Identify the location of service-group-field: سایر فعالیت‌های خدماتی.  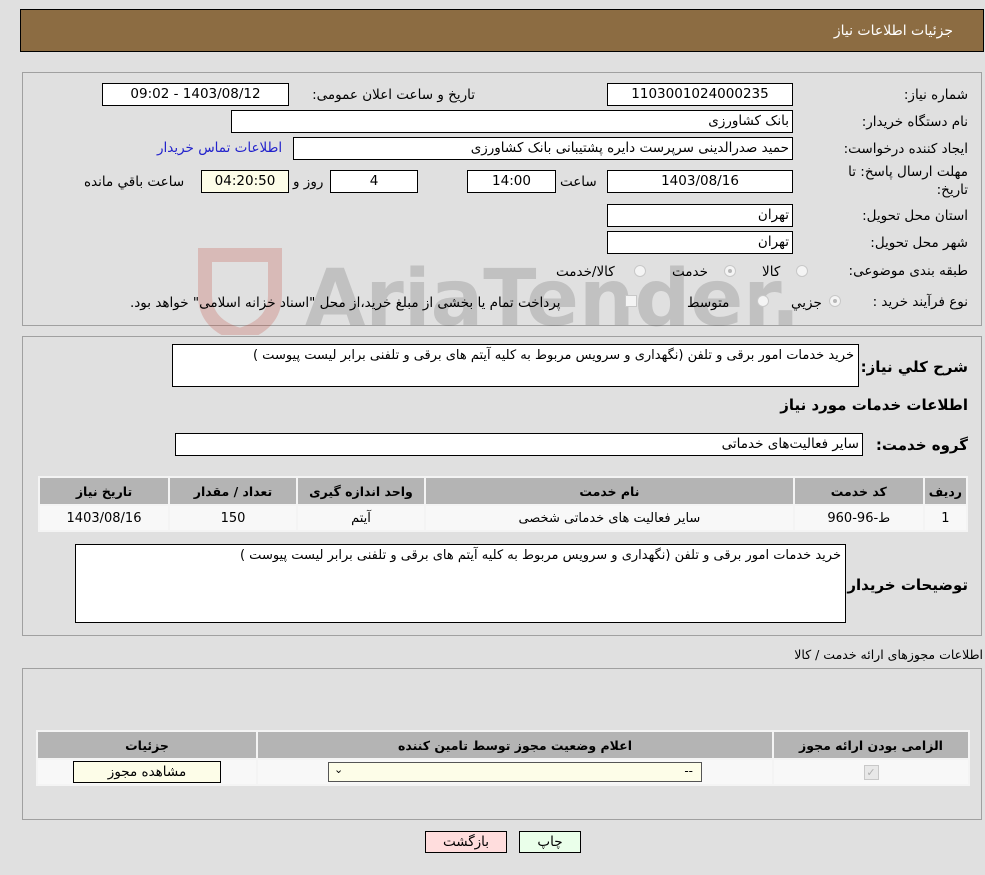
(519, 444).